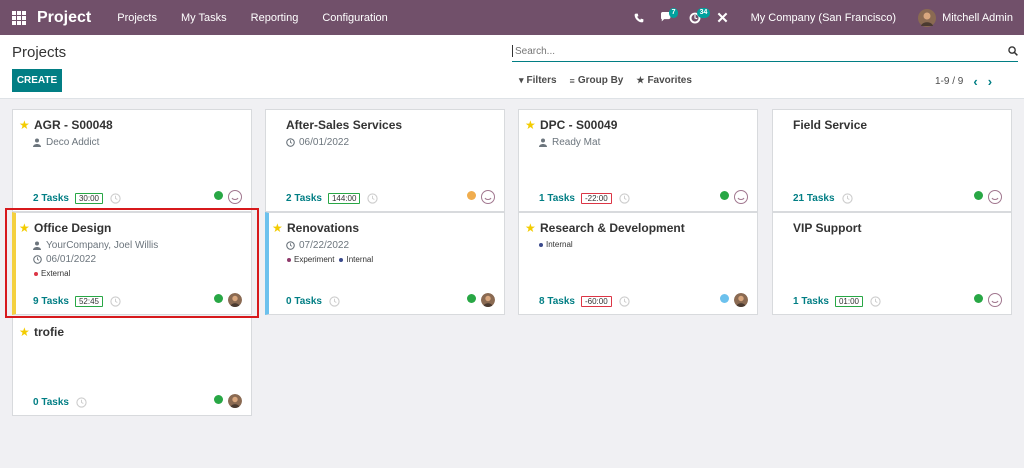  Describe the element at coordinates (723, 17) in the screenshot. I see `debug-tools-icon` at that location.